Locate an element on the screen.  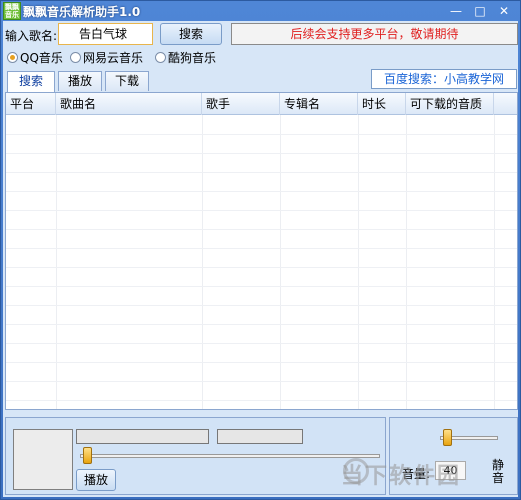
title-bar: 飘飘音乐 飘飘音乐解析助手1.0 — □ ✕ is located at coordinates (260, 11).